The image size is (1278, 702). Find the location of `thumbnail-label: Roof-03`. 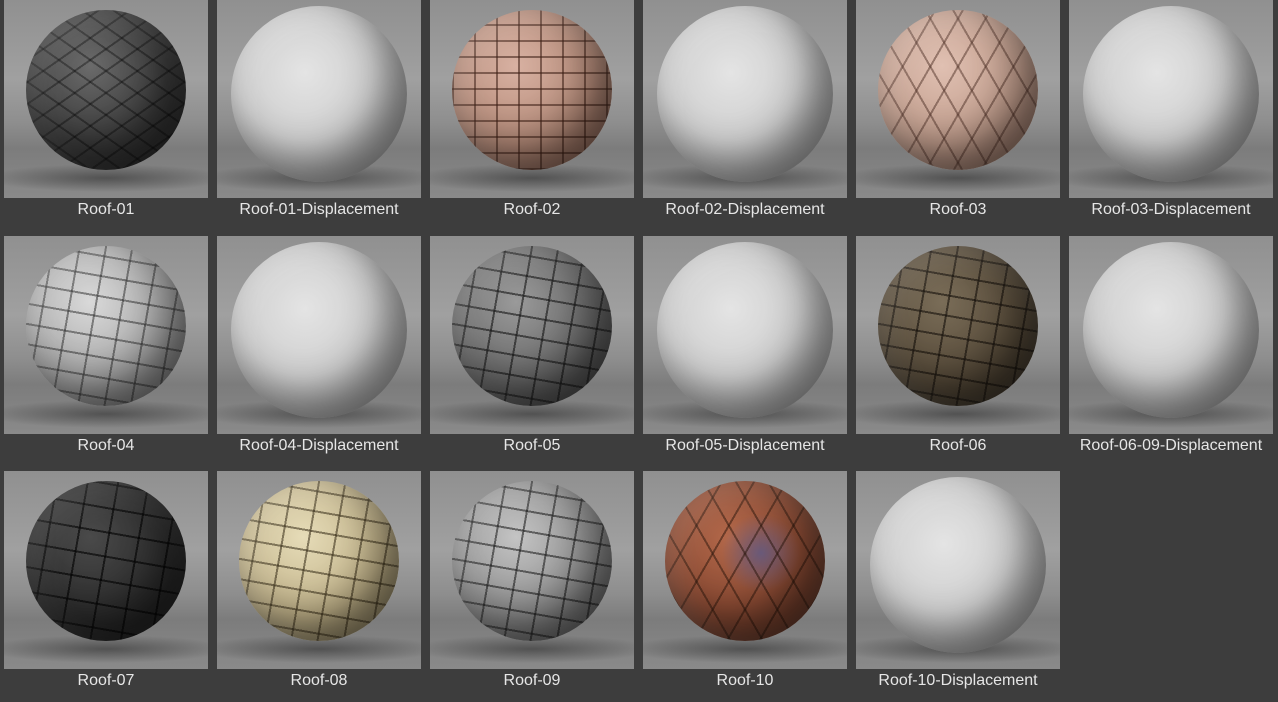

thumbnail-label: Roof-03 is located at coordinates (958, 209).